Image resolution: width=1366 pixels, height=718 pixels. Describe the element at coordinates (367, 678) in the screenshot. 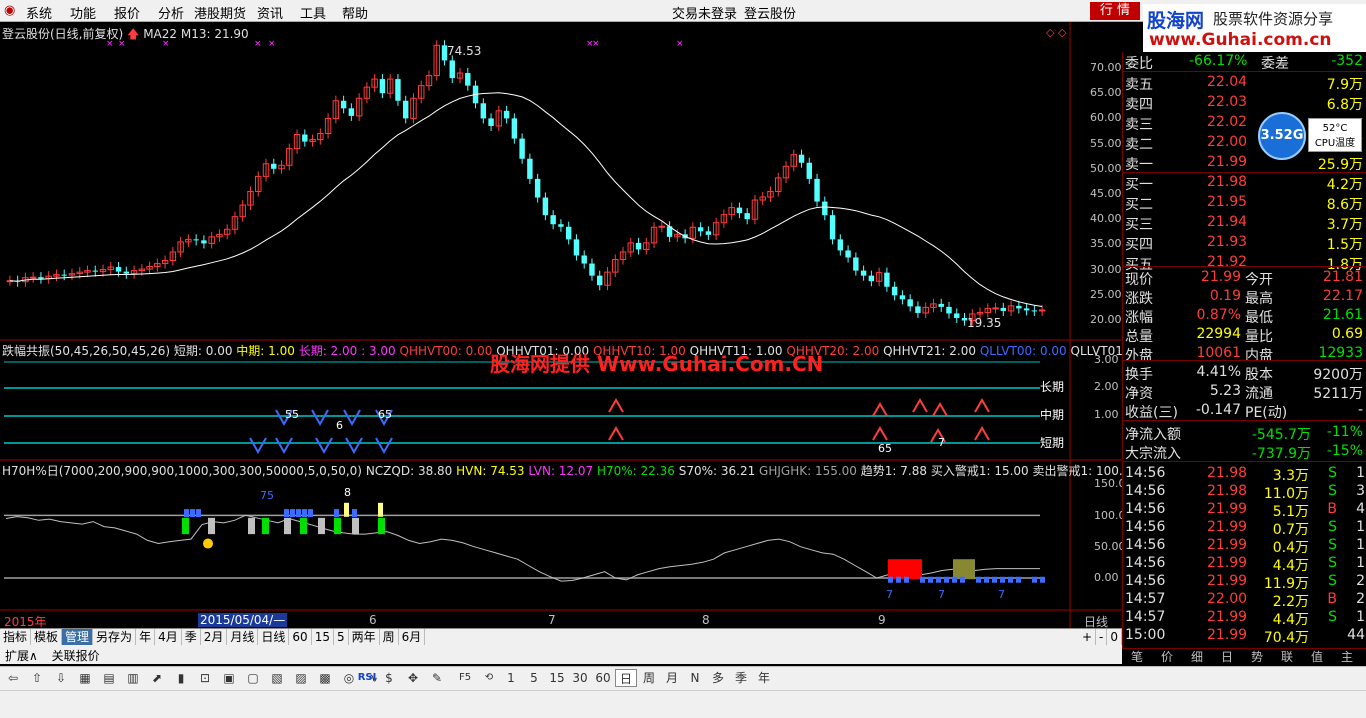

I see `rsi-button: RSI` at that location.